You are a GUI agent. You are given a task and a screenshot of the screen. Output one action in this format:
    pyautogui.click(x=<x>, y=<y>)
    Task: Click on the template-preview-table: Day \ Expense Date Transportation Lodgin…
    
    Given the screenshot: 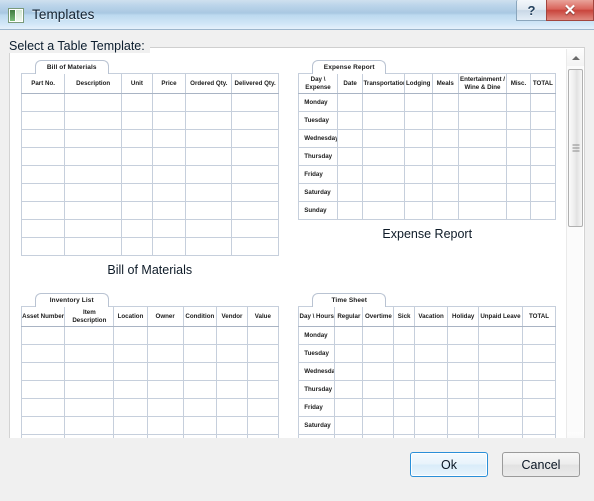 What is the action you would take?
    pyautogui.click(x=427, y=146)
    